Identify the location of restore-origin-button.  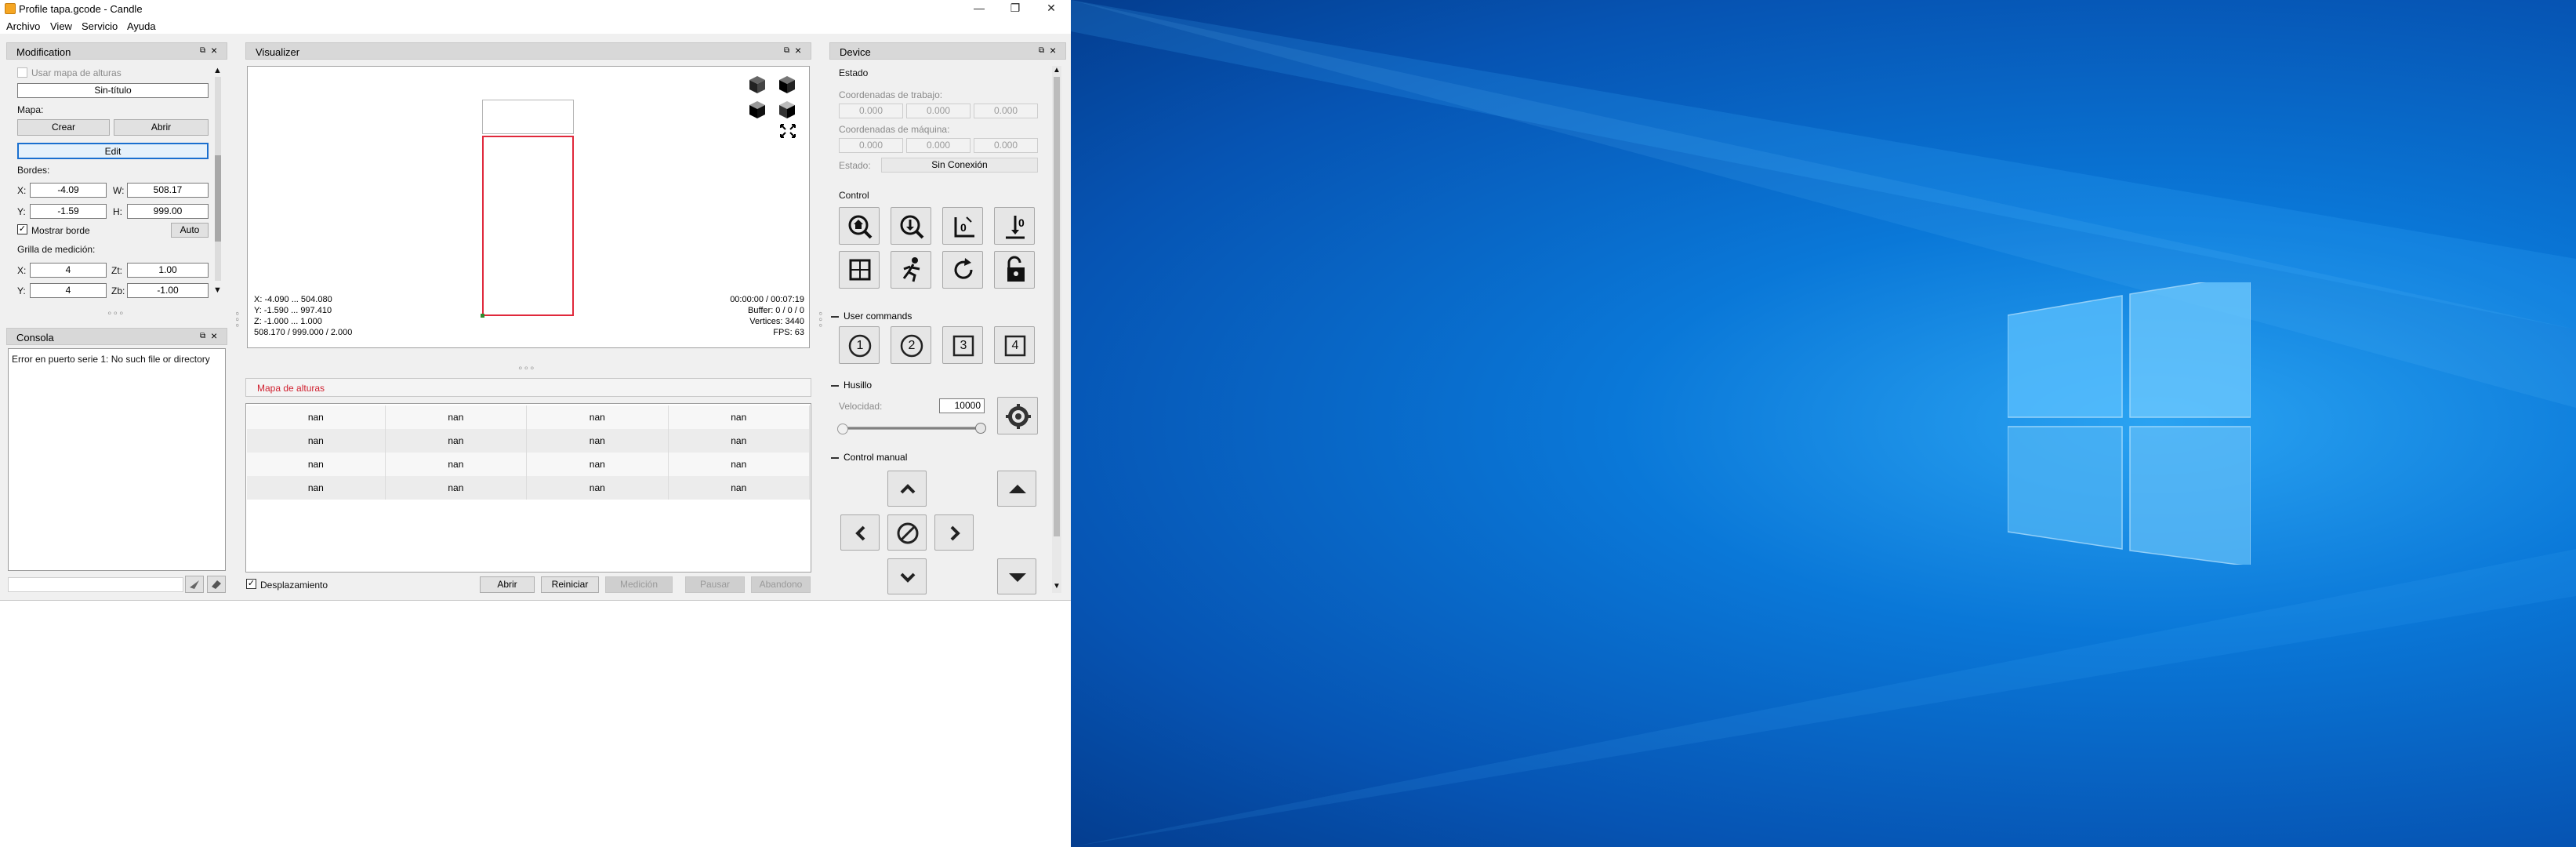
(860, 270).